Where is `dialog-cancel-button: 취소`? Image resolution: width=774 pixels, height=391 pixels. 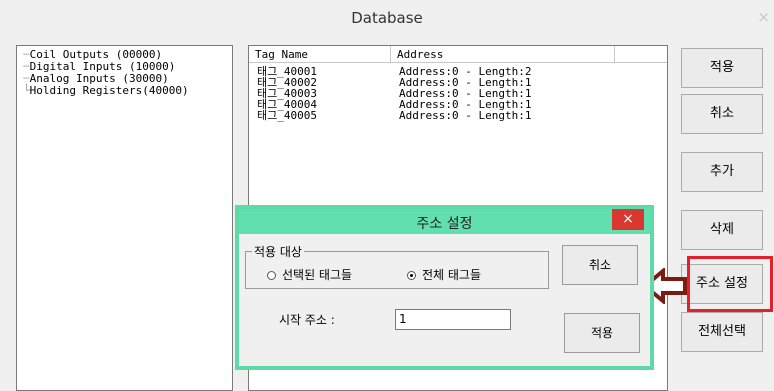
dialog-cancel-button: 취소 is located at coordinates (600, 265).